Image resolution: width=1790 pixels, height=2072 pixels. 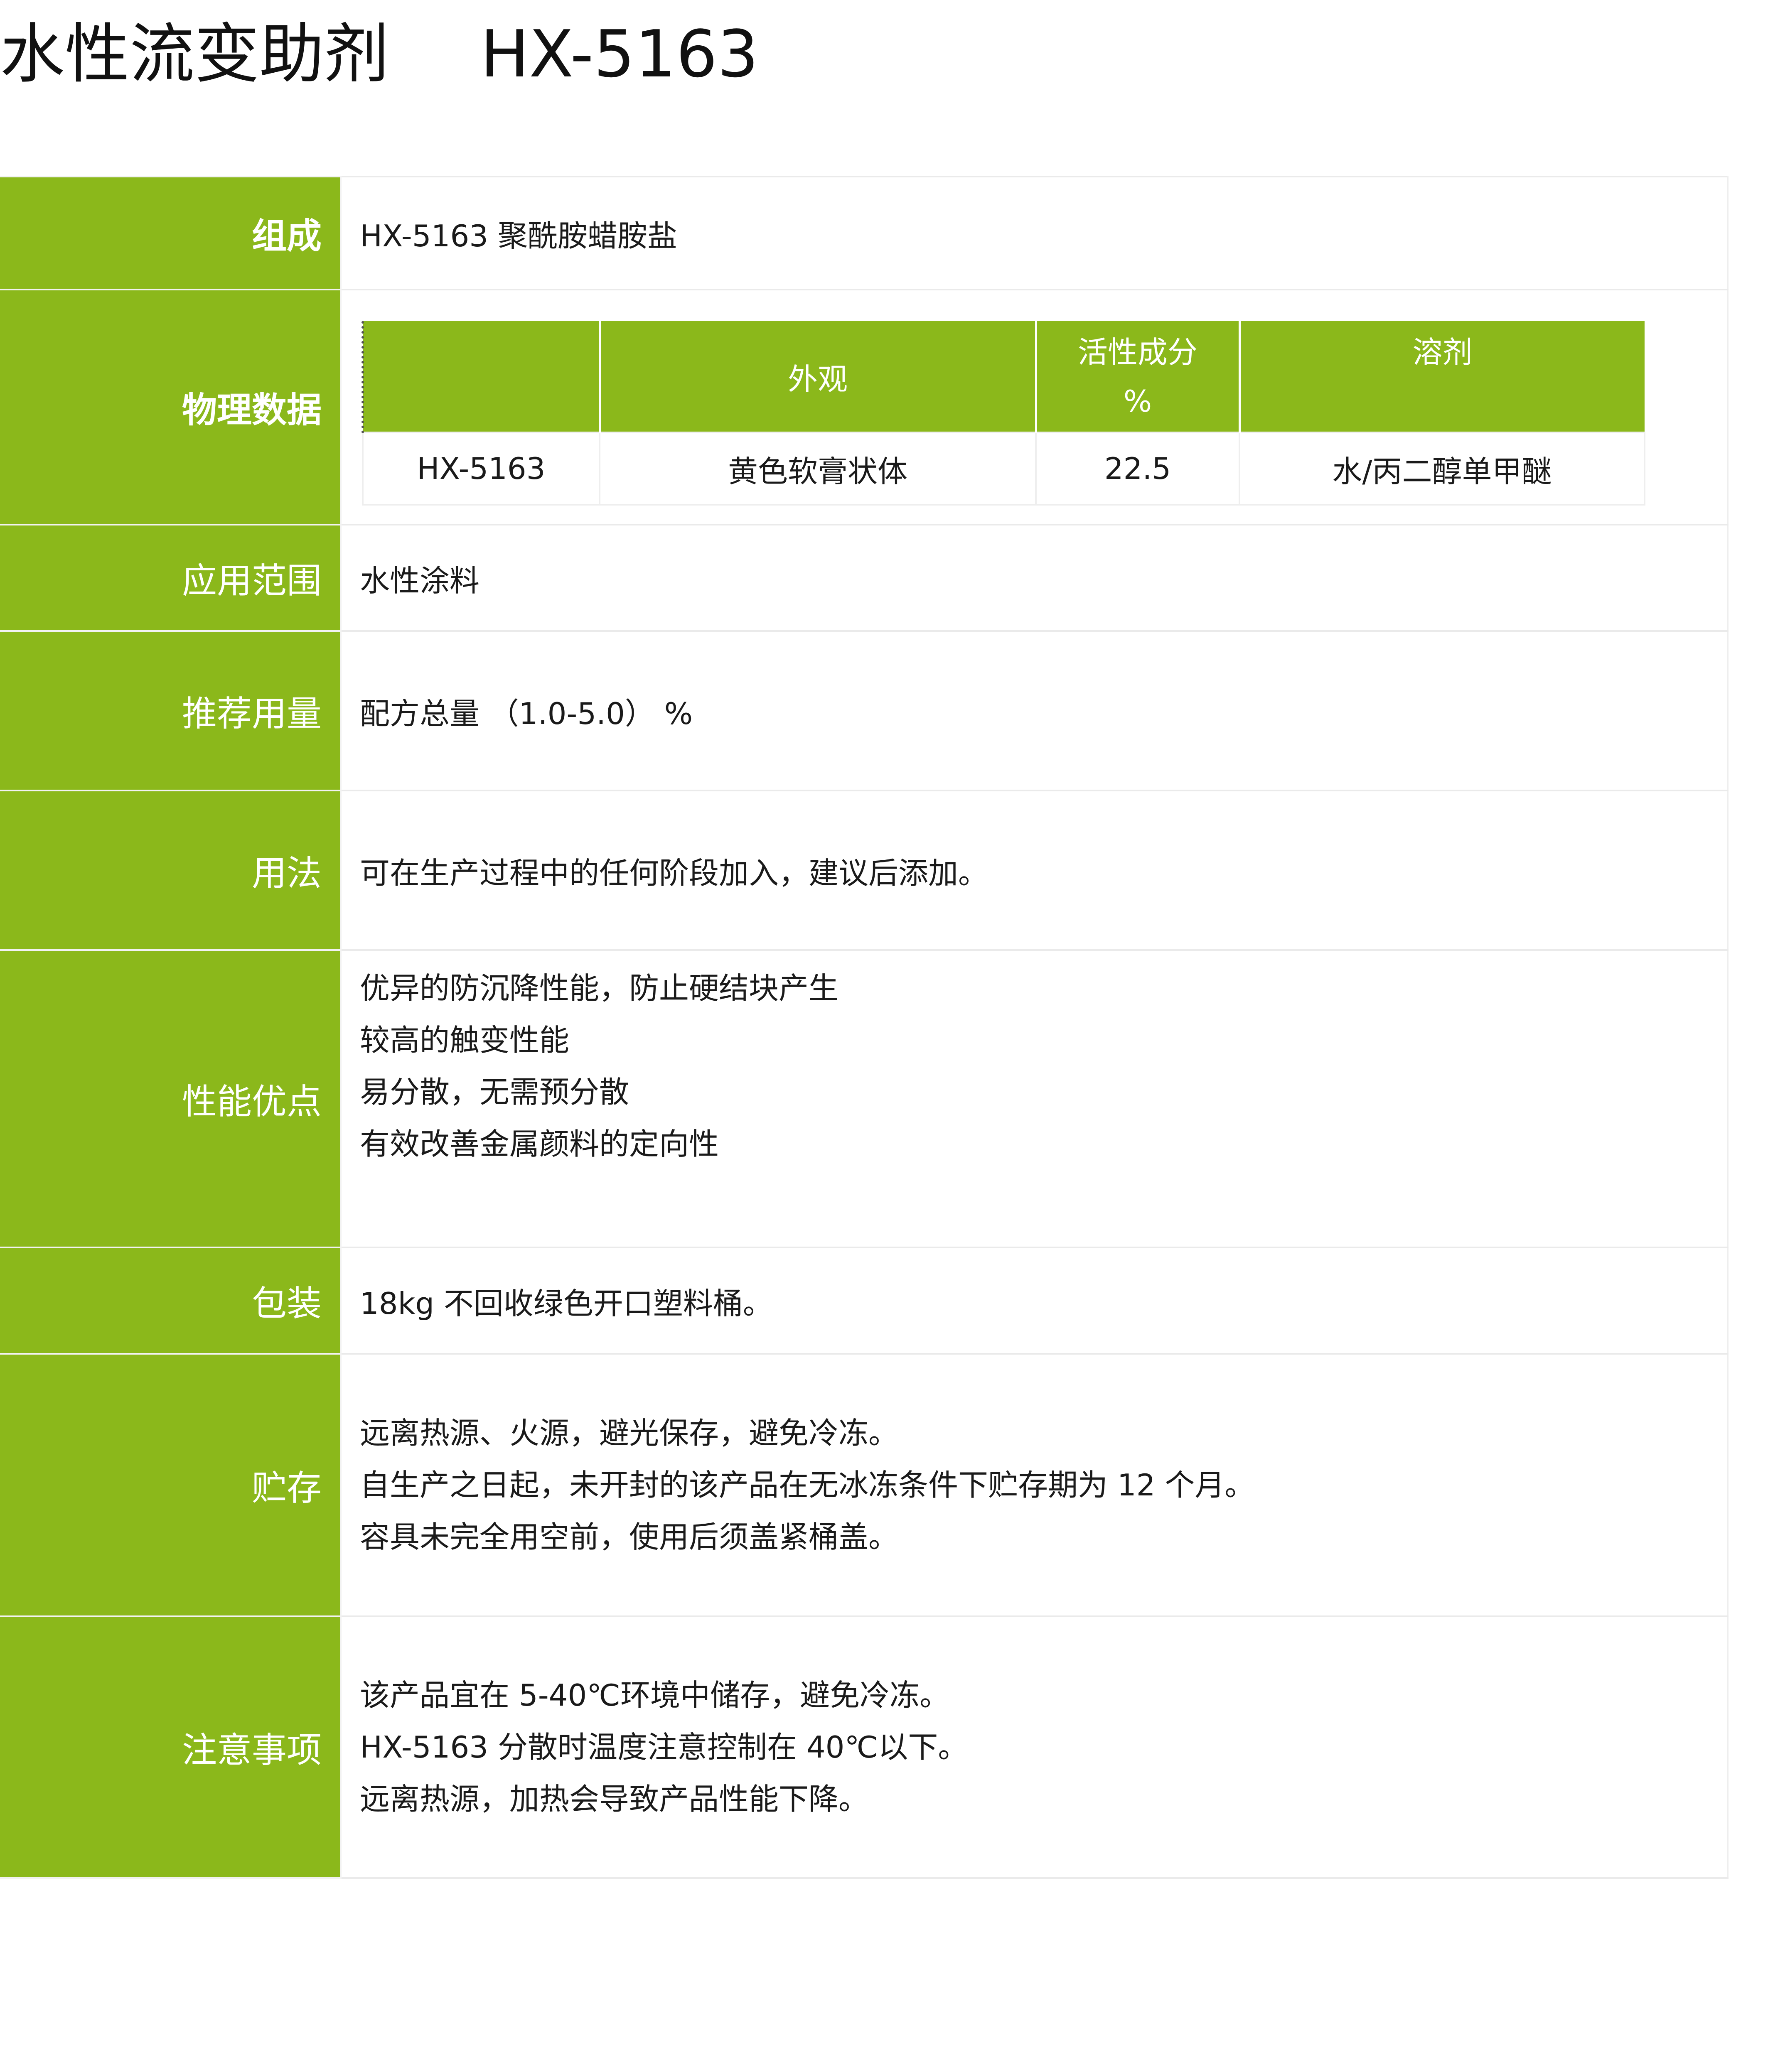 What do you see at coordinates (614, 1799) in the screenshot?
I see `note-line: 远离热源，加热会导致产品性能下降。` at bounding box center [614, 1799].